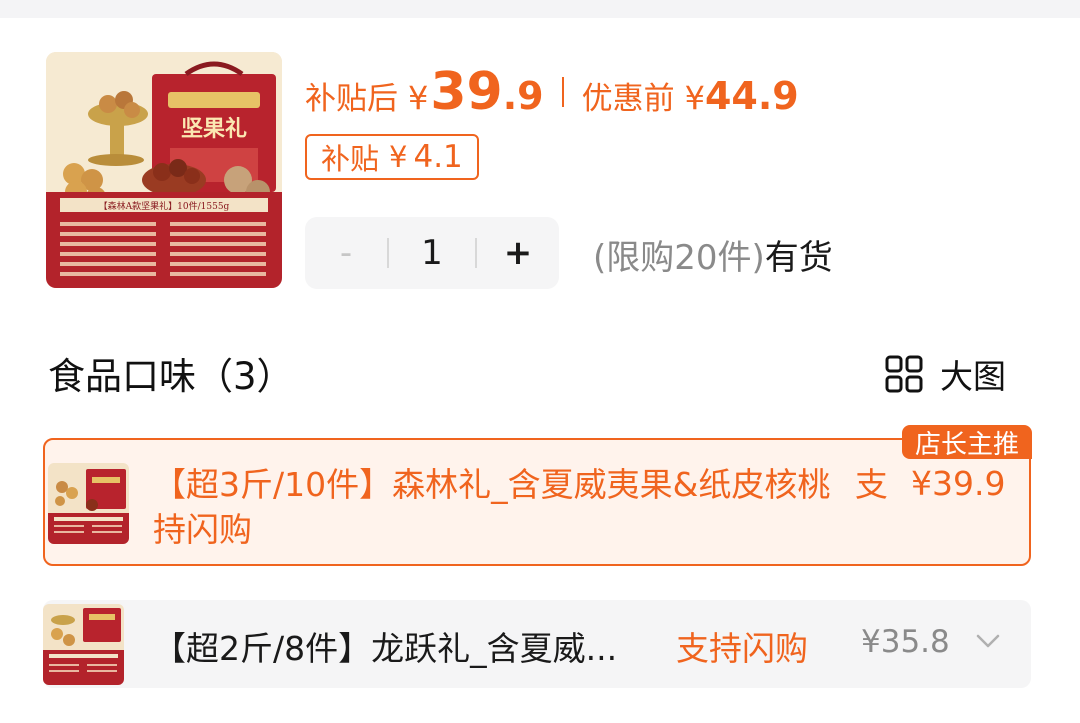  Describe the element at coordinates (164, 206) in the screenshot. I see `box-banner: 【森林A款坚果礼】10件/1555g` at that location.